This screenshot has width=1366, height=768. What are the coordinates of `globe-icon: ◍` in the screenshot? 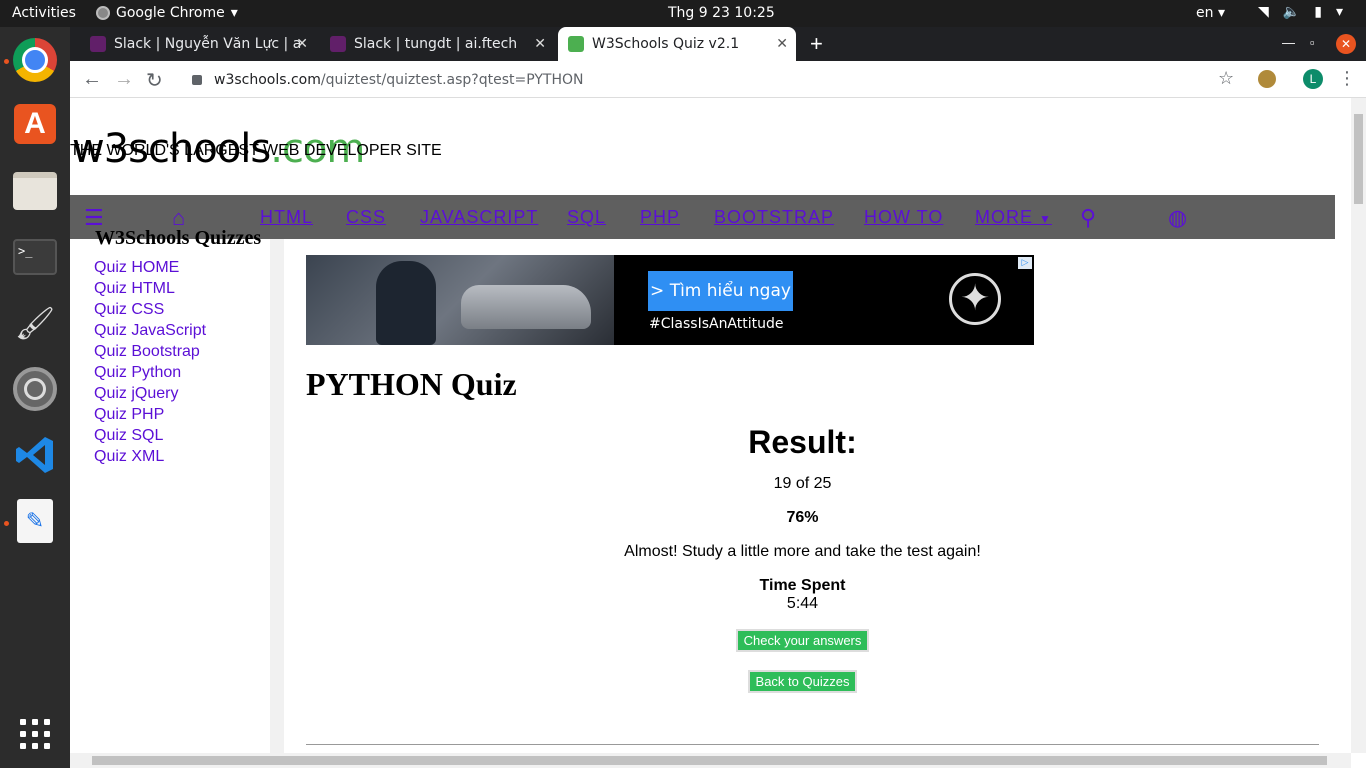 It's located at (1177, 218).